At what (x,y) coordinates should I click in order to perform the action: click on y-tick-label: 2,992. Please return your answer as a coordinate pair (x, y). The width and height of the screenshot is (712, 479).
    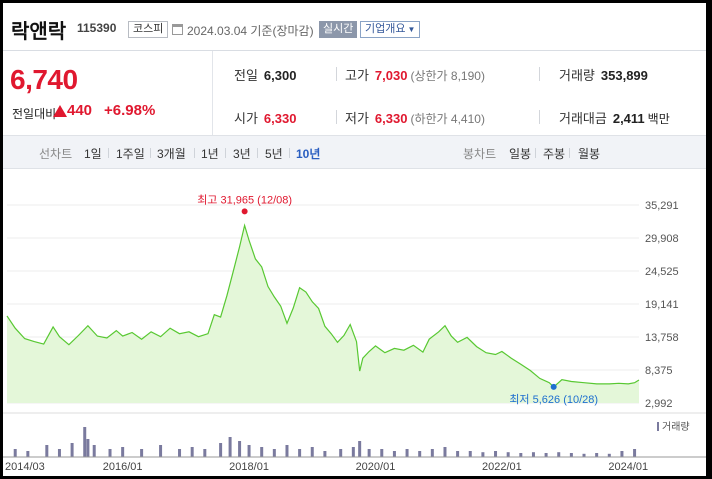
    Looking at the image, I should click on (659, 404).